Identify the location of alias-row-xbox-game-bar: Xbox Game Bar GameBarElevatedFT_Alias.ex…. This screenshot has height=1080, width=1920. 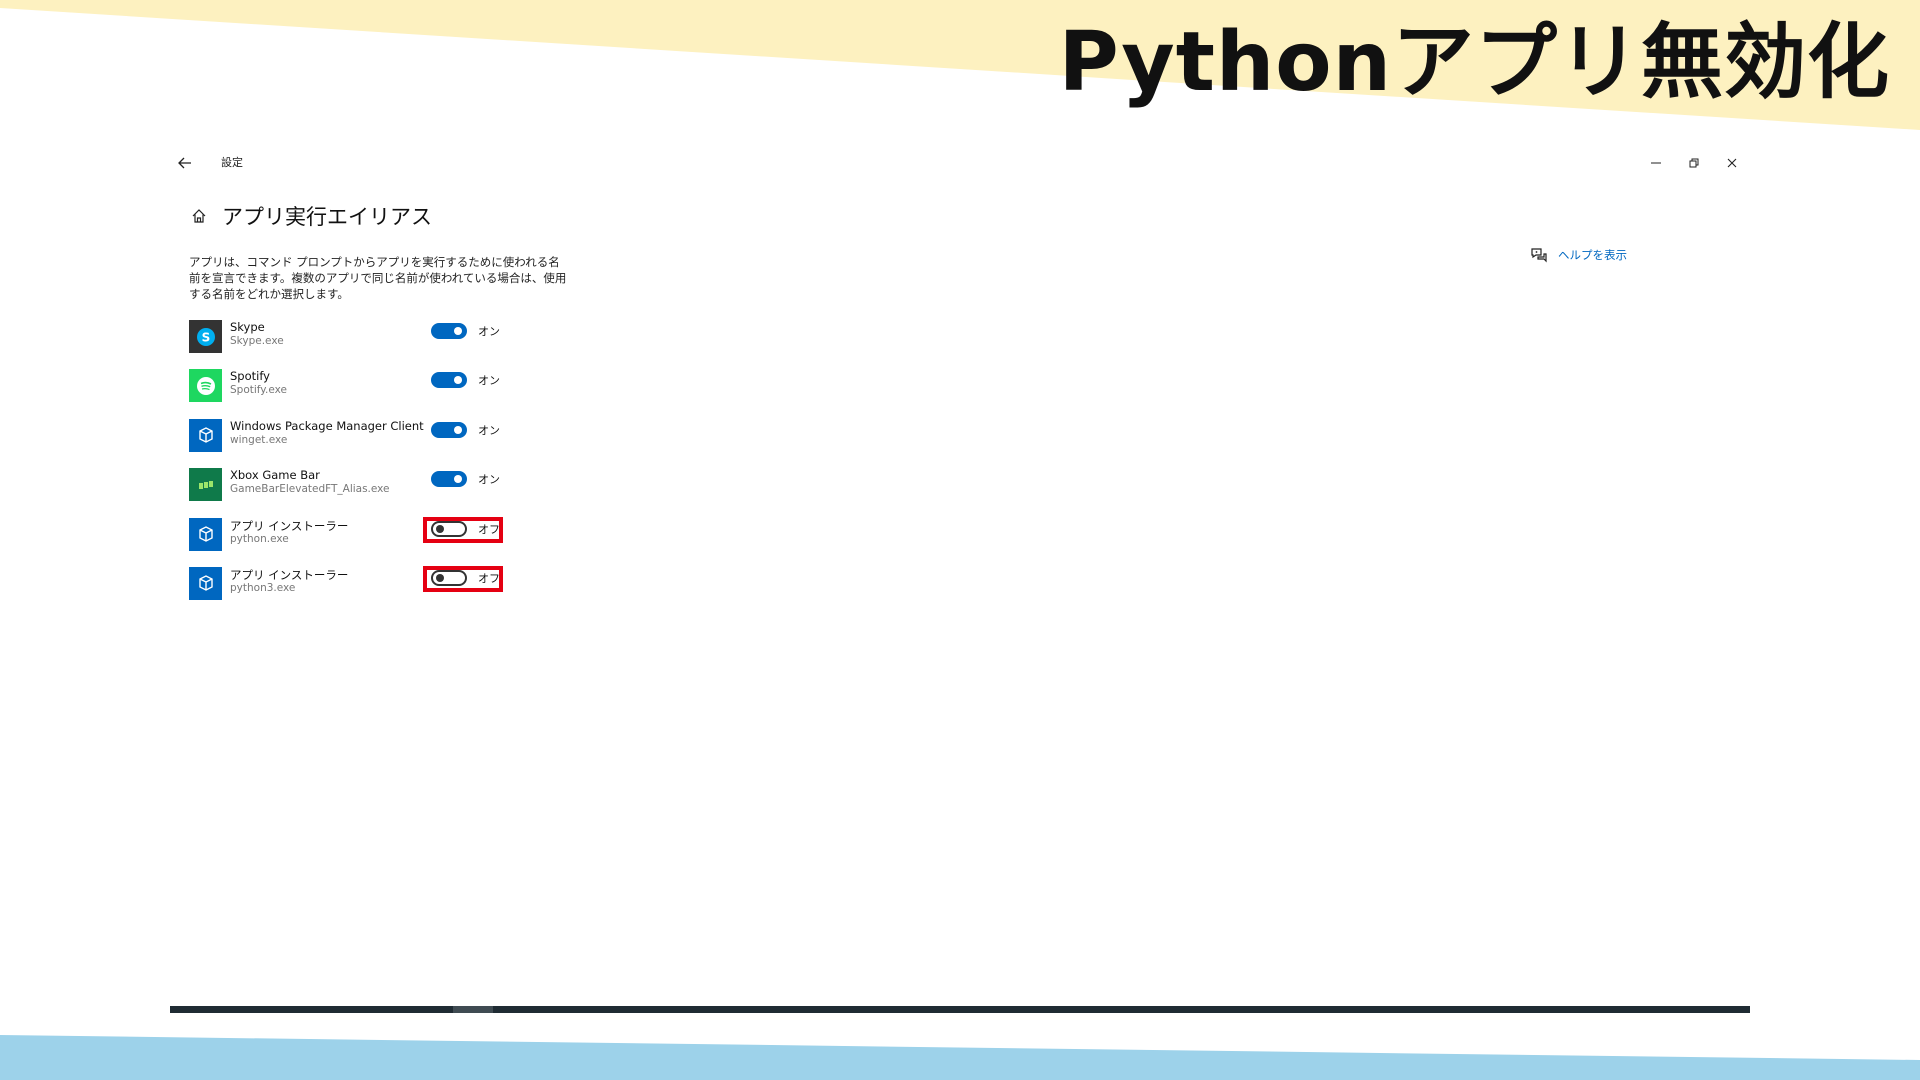
(369, 490).